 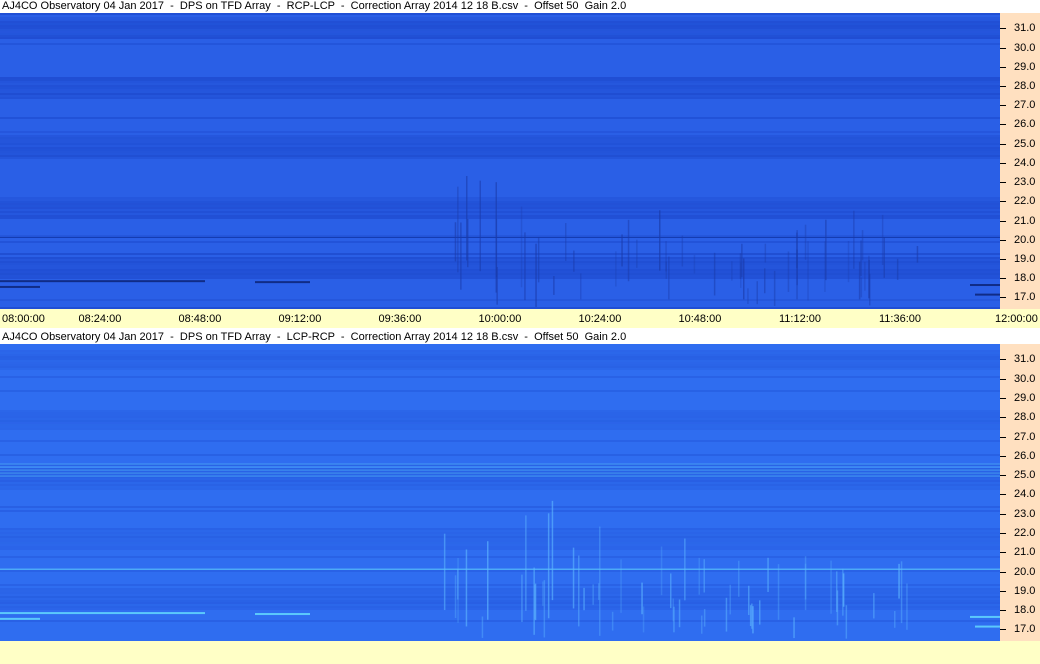 I want to click on y-tick-label: 26.0, so click(x=1025, y=124).